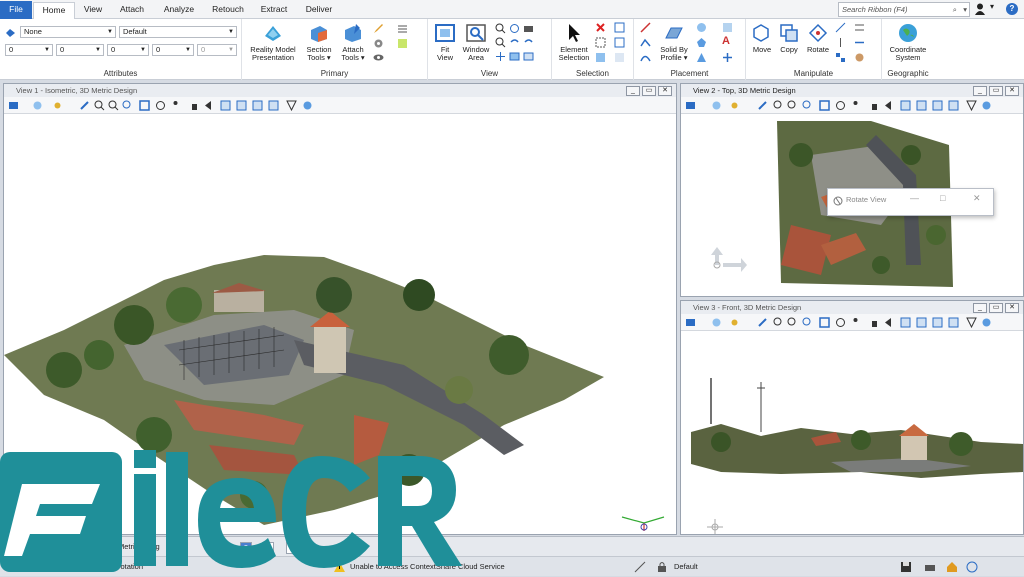 This screenshot has width=1024, height=577. I want to click on color-combo: 0 ▼, so click(29, 50).